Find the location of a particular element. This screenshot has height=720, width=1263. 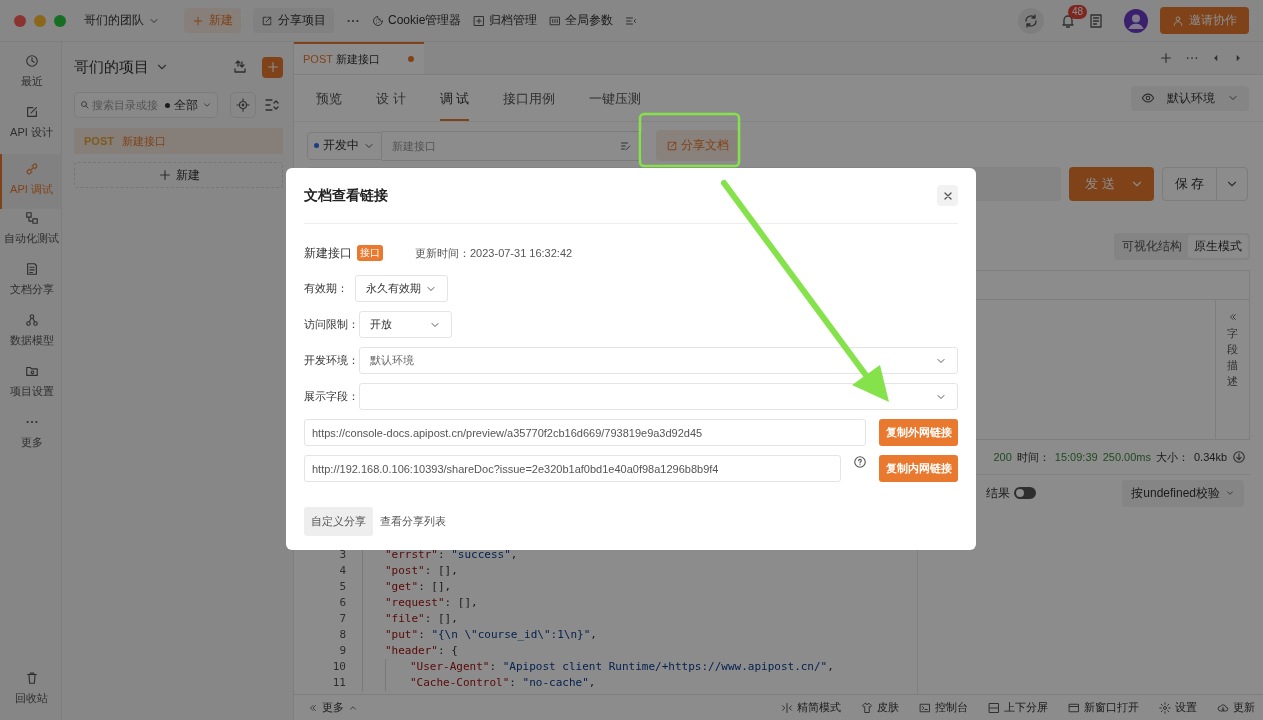

trash-icon is located at coordinates (31, 678).